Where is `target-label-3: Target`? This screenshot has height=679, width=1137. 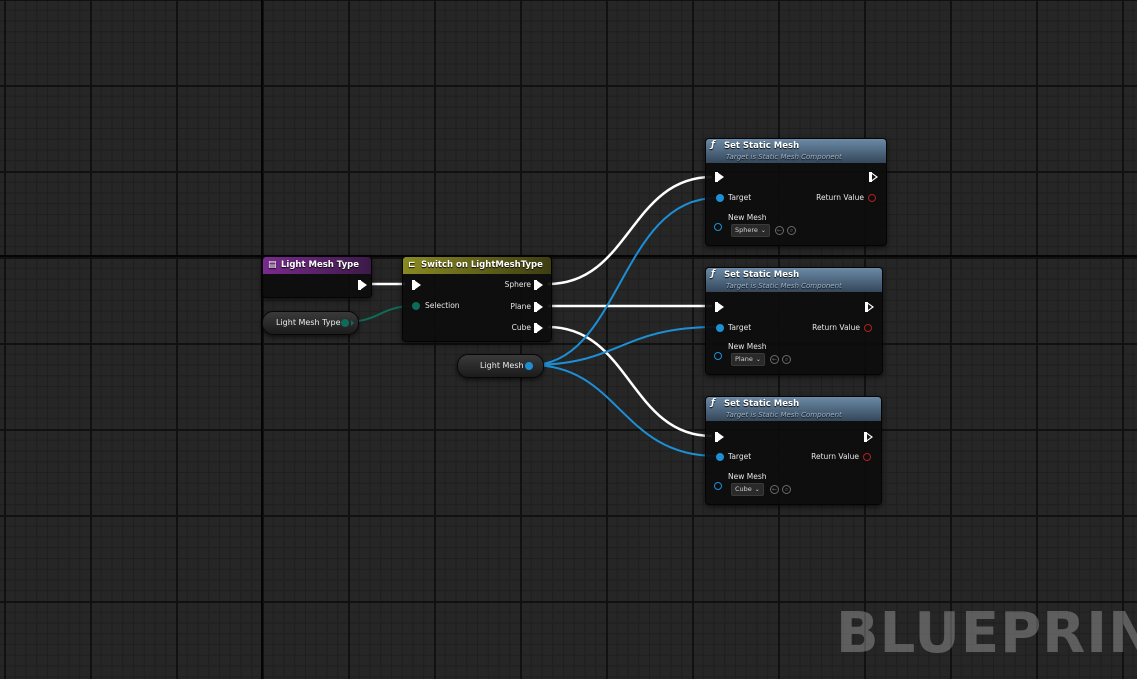
target-label-3: Target is located at coordinates (740, 456).